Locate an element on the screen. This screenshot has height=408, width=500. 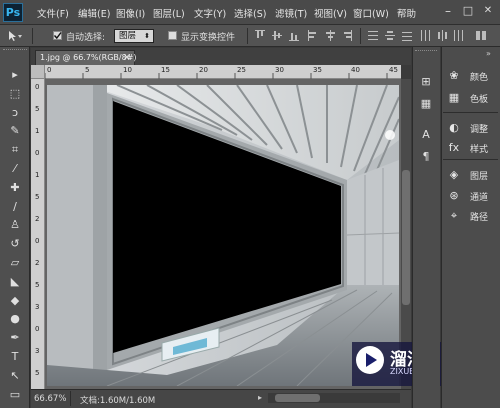
distribute-left-icon is located at coordinates (425, 35).